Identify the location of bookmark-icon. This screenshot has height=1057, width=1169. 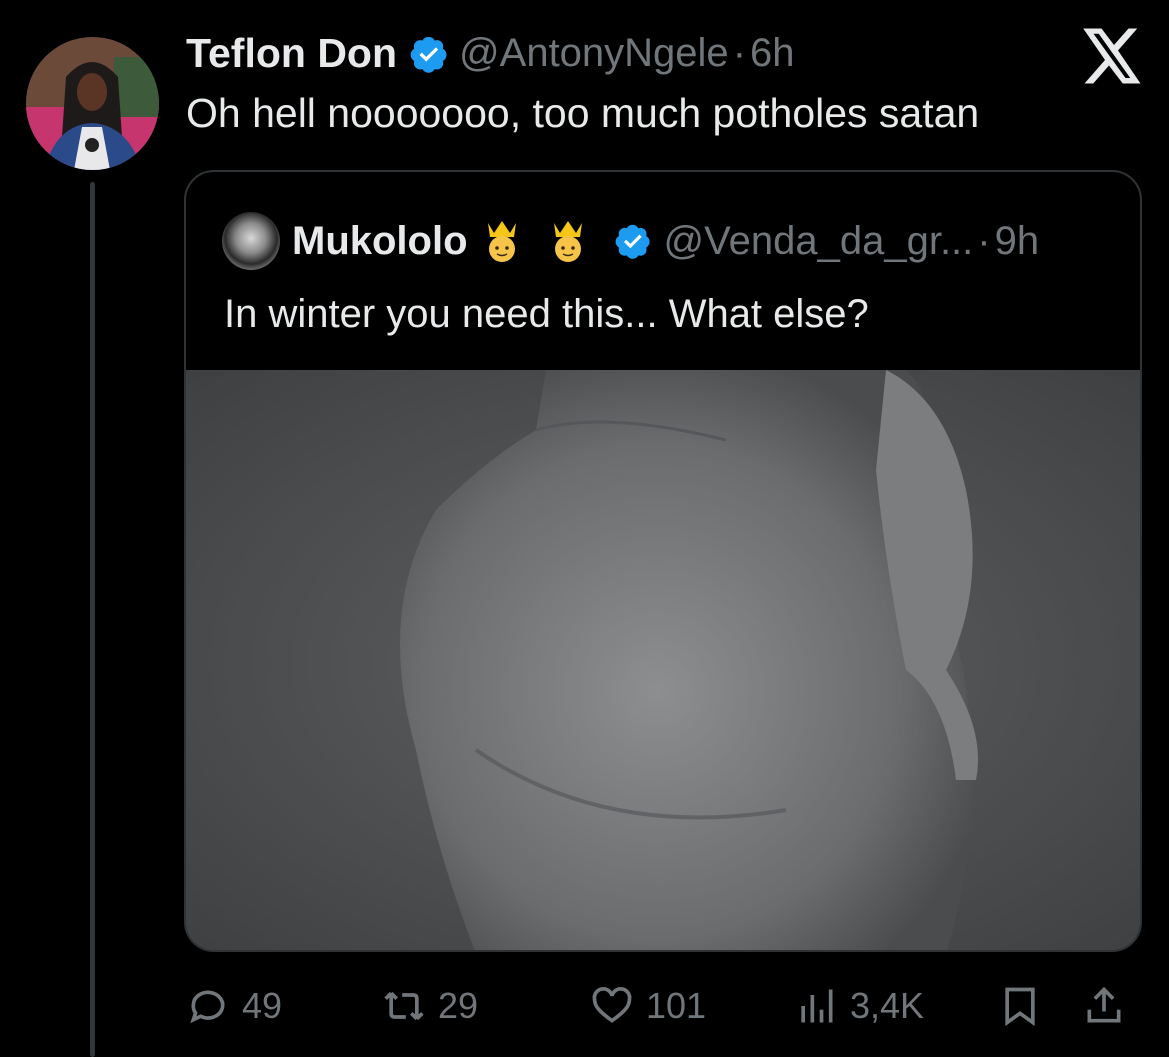
(1020, 1007).